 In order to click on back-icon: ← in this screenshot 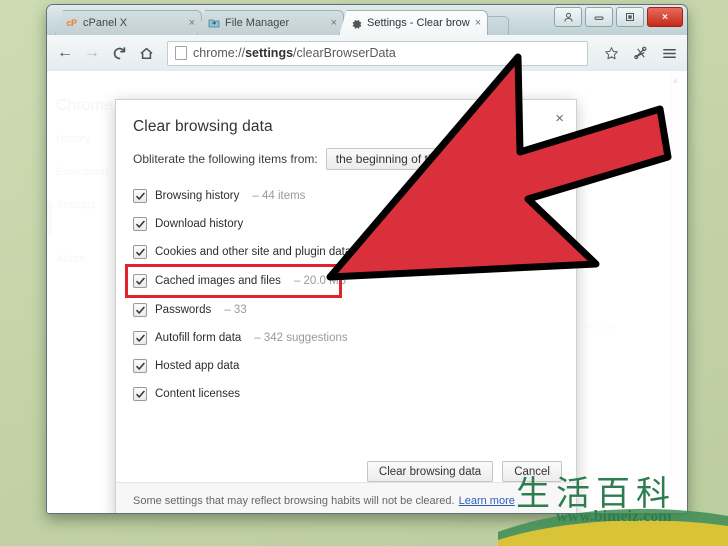, I will do `click(65, 53)`.